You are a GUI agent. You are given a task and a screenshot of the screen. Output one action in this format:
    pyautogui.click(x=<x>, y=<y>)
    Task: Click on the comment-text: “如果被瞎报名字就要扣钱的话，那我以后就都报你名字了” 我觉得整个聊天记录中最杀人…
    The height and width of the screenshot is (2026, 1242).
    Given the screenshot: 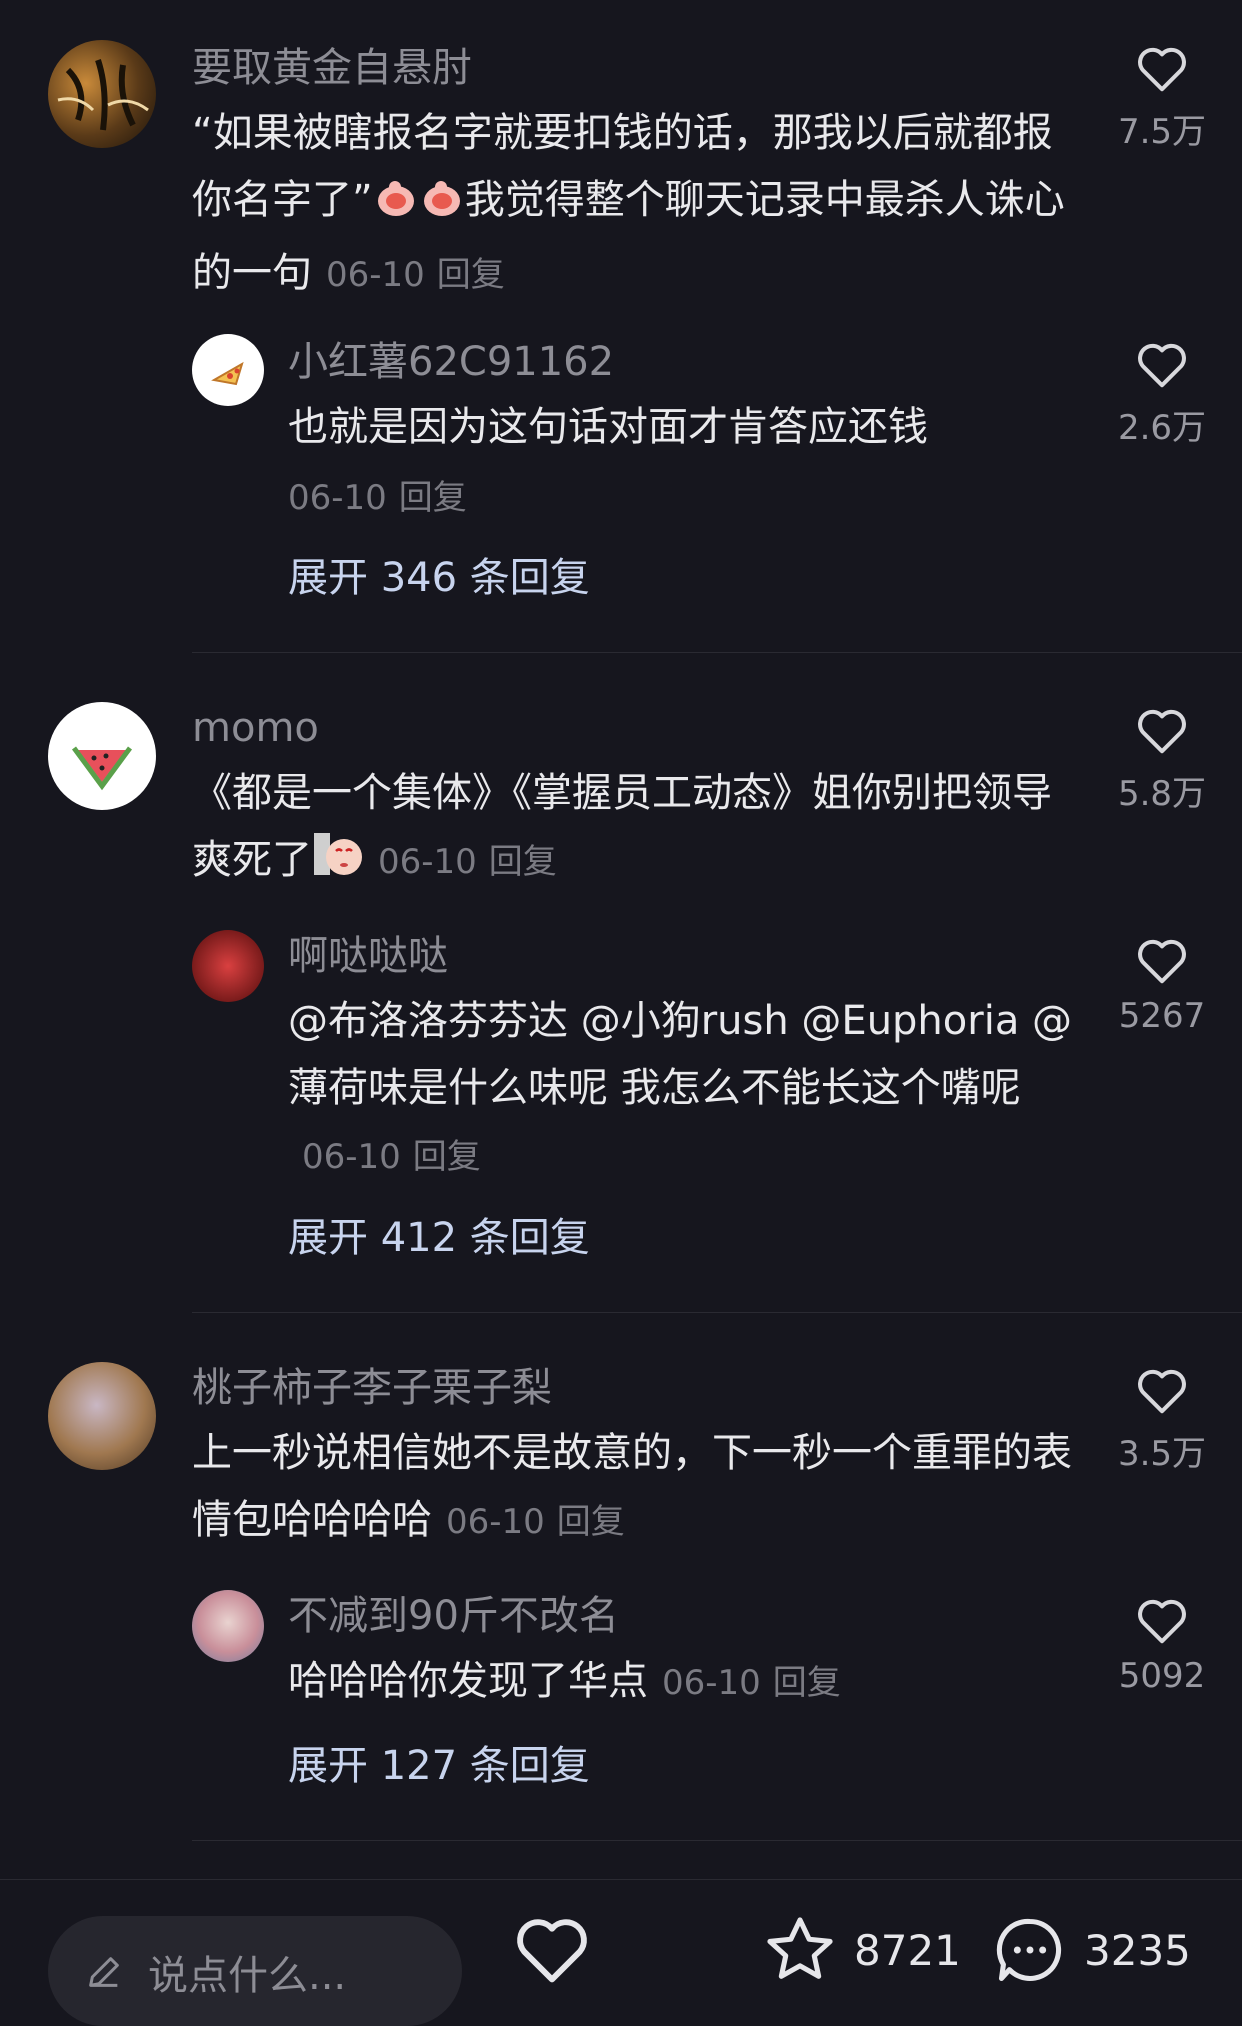 What is the action you would take?
    pyautogui.click(x=637, y=204)
    